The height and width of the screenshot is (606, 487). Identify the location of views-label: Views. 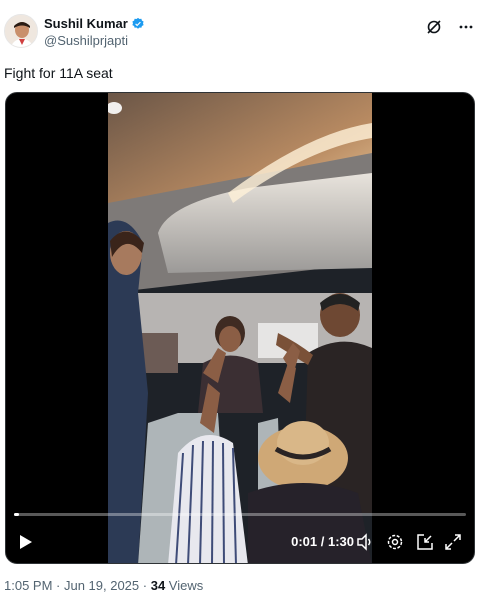
(184, 585).